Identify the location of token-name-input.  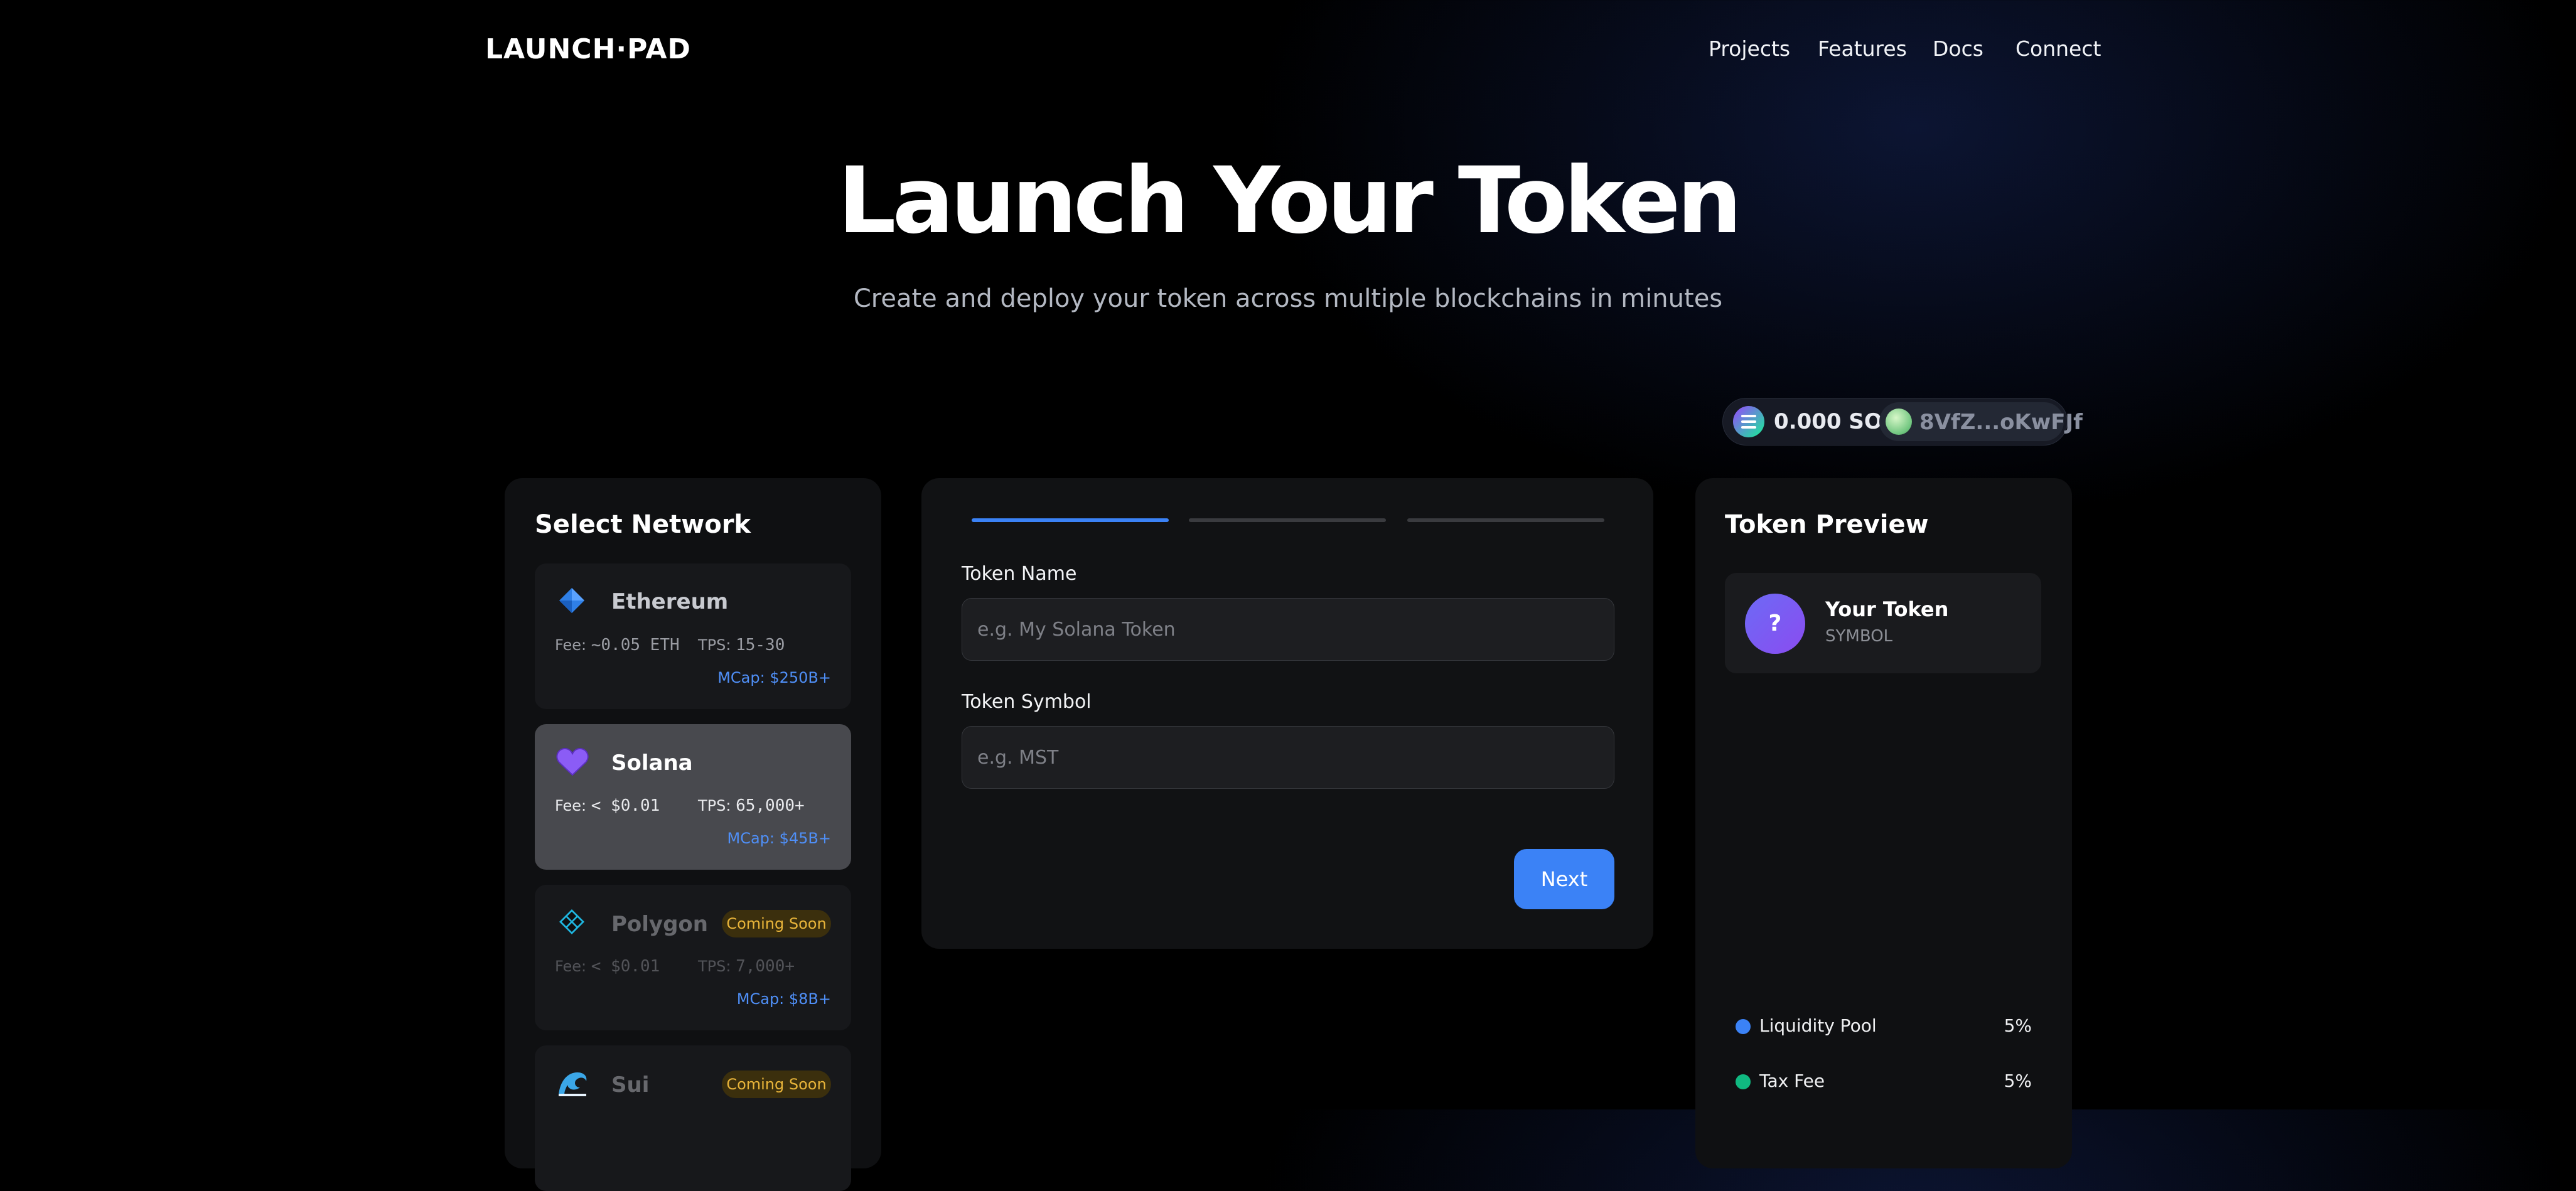
(1288, 629).